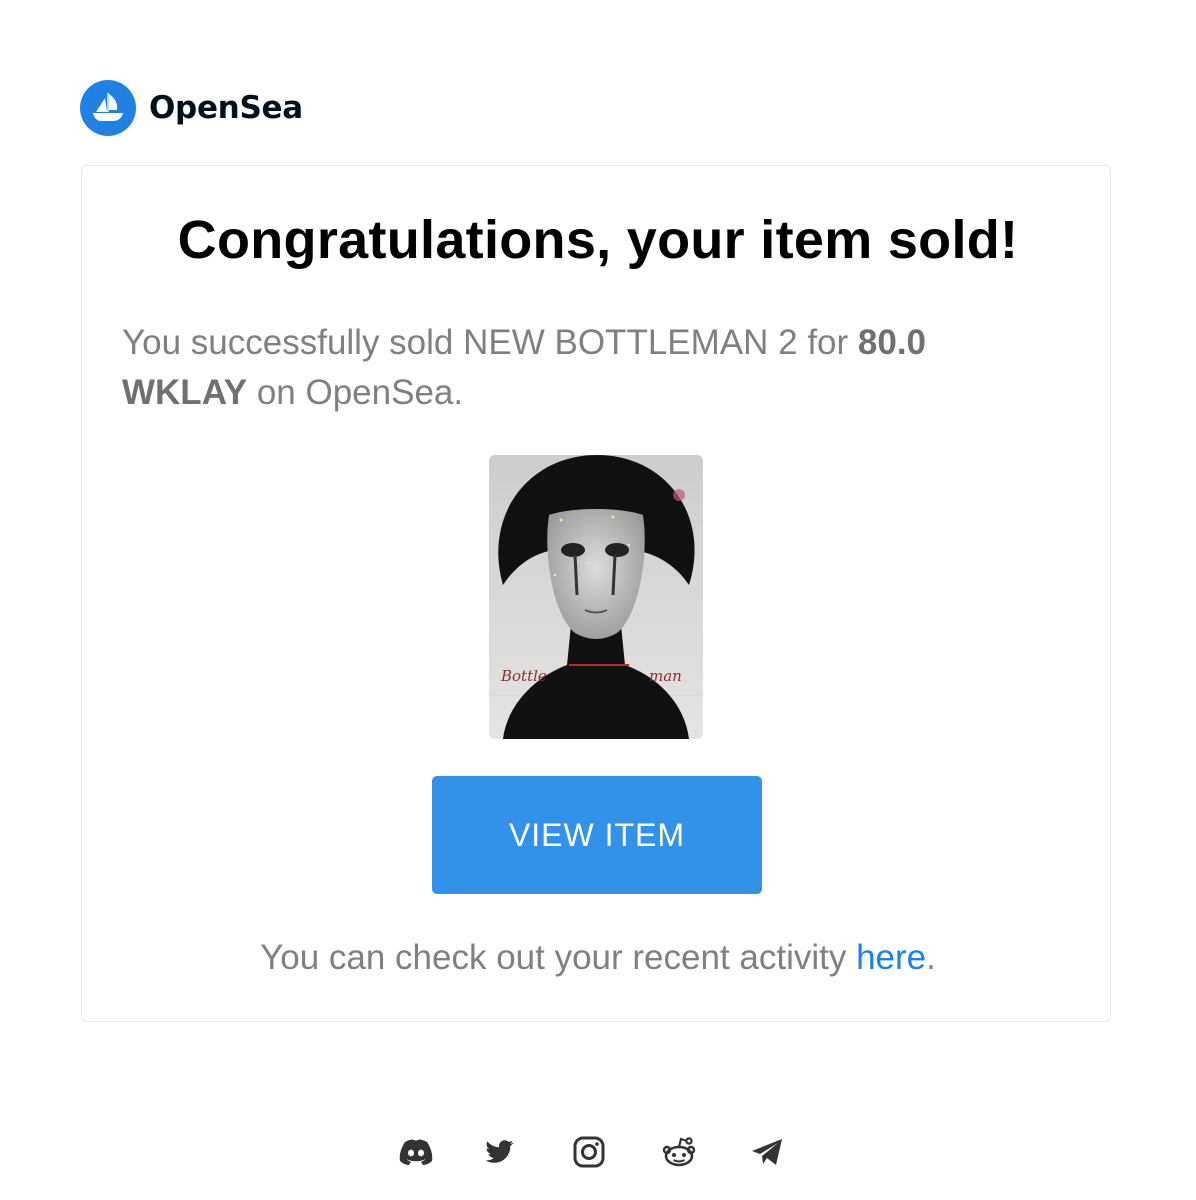 This screenshot has width=1196, height=1200. I want to click on opensea-logo: OpenSea, so click(191, 108).